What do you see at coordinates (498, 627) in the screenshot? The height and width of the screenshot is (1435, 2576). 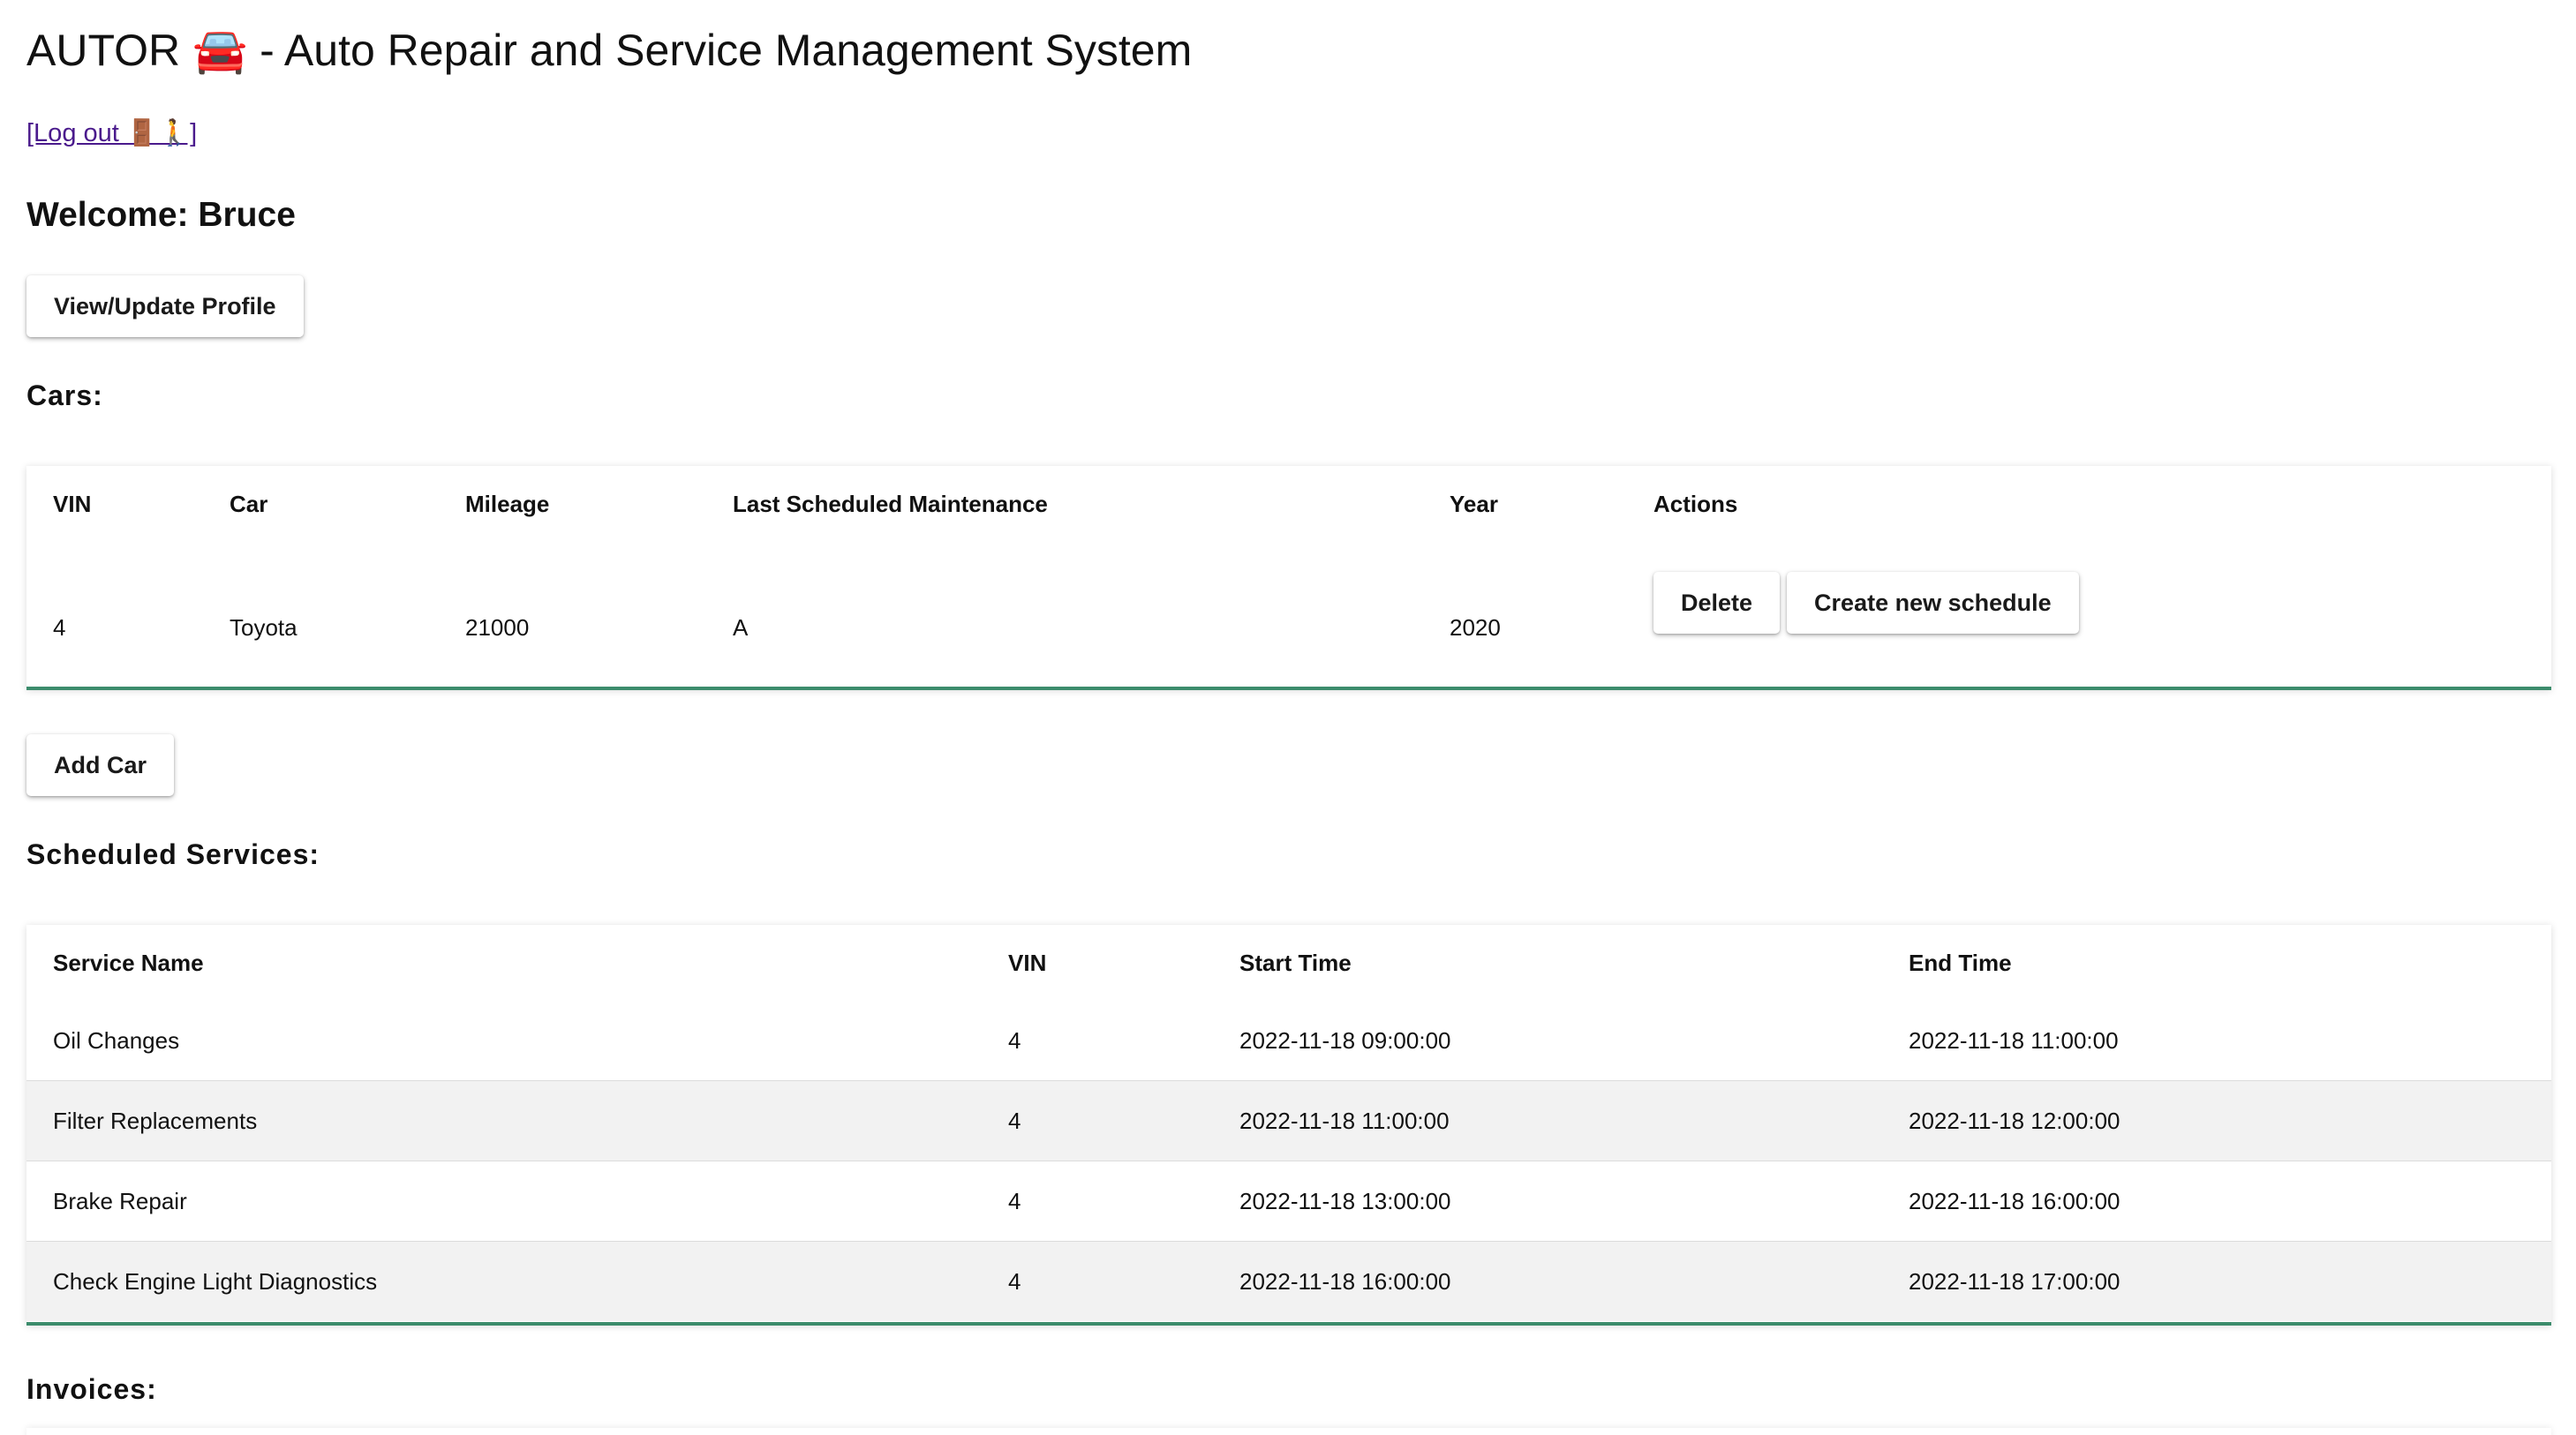 I see `car-mileage: 21000` at bounding box center [498, 627].